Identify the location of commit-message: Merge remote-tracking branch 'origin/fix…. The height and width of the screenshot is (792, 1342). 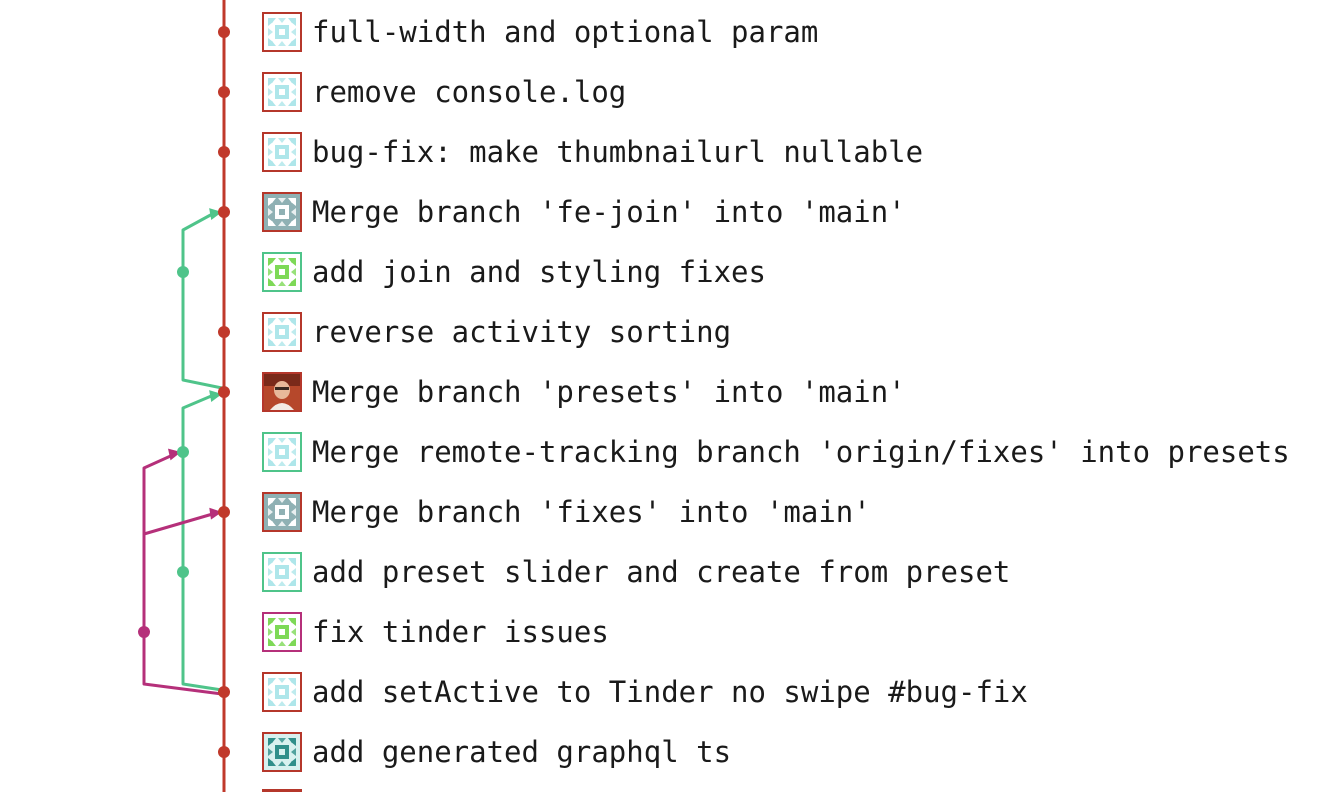
(801, 452).